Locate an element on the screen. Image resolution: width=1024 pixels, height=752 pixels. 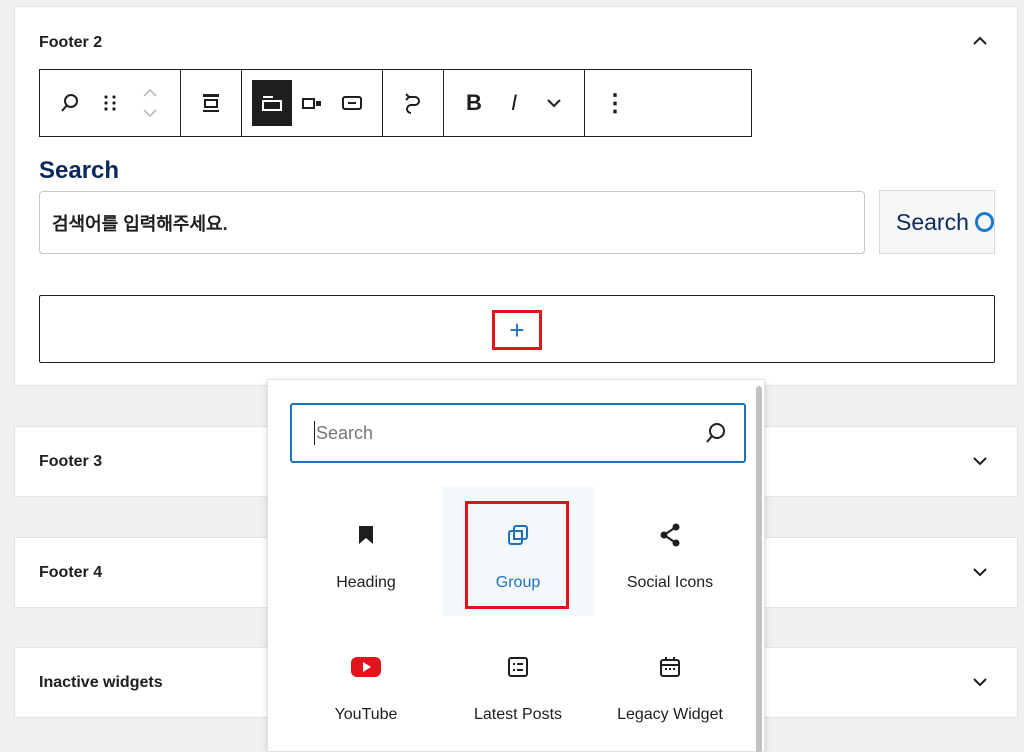
bold-button: B is located at coordinates (474, 103).